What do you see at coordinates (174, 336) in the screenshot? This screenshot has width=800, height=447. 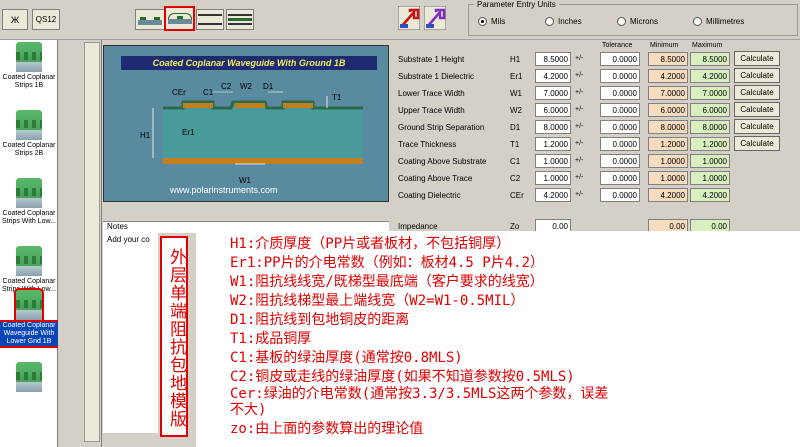 I see `template-vertical-label: 外层单端阻抗包地模版` at bounding box center [174, 336].